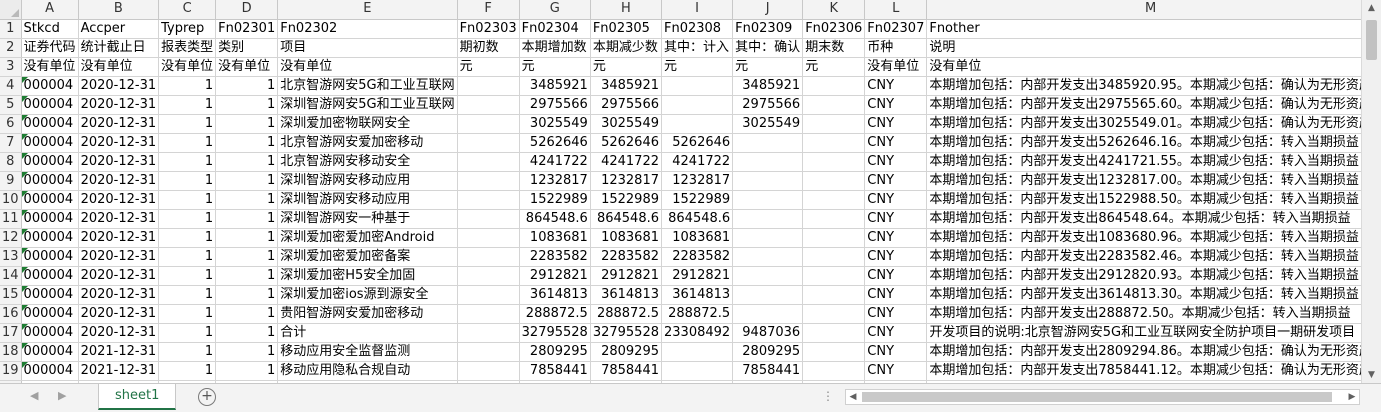 The width and height of the screenshot is (1381, 412). I want to click on horizontal-scrollbar: ◀ ▶, so click(1102, 397).